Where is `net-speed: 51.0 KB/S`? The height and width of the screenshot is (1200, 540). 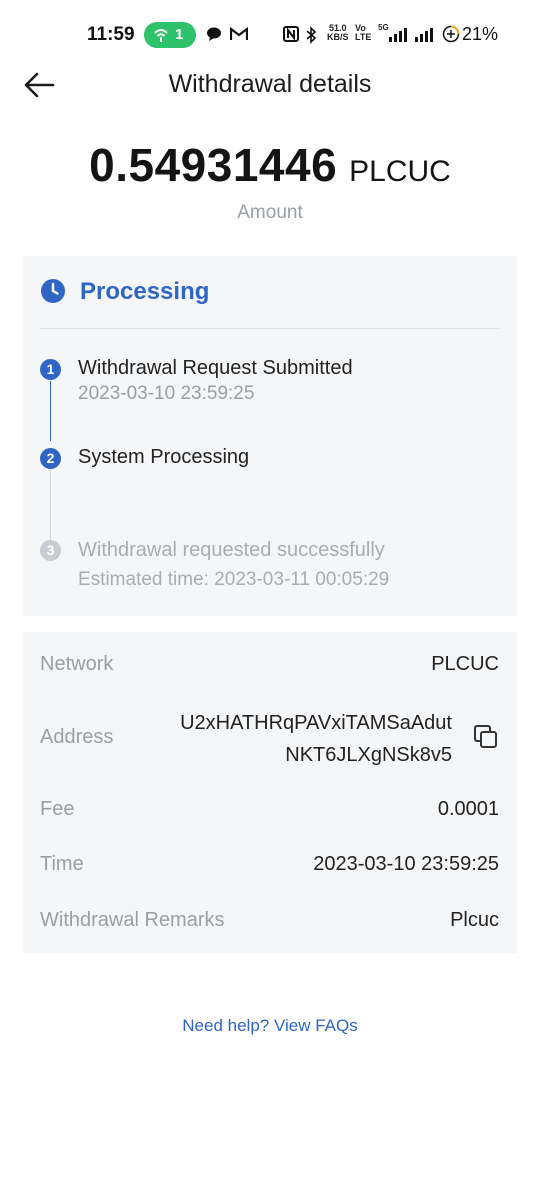 net-speed: 51.0 KB/S is located at coordinates (338, 33).